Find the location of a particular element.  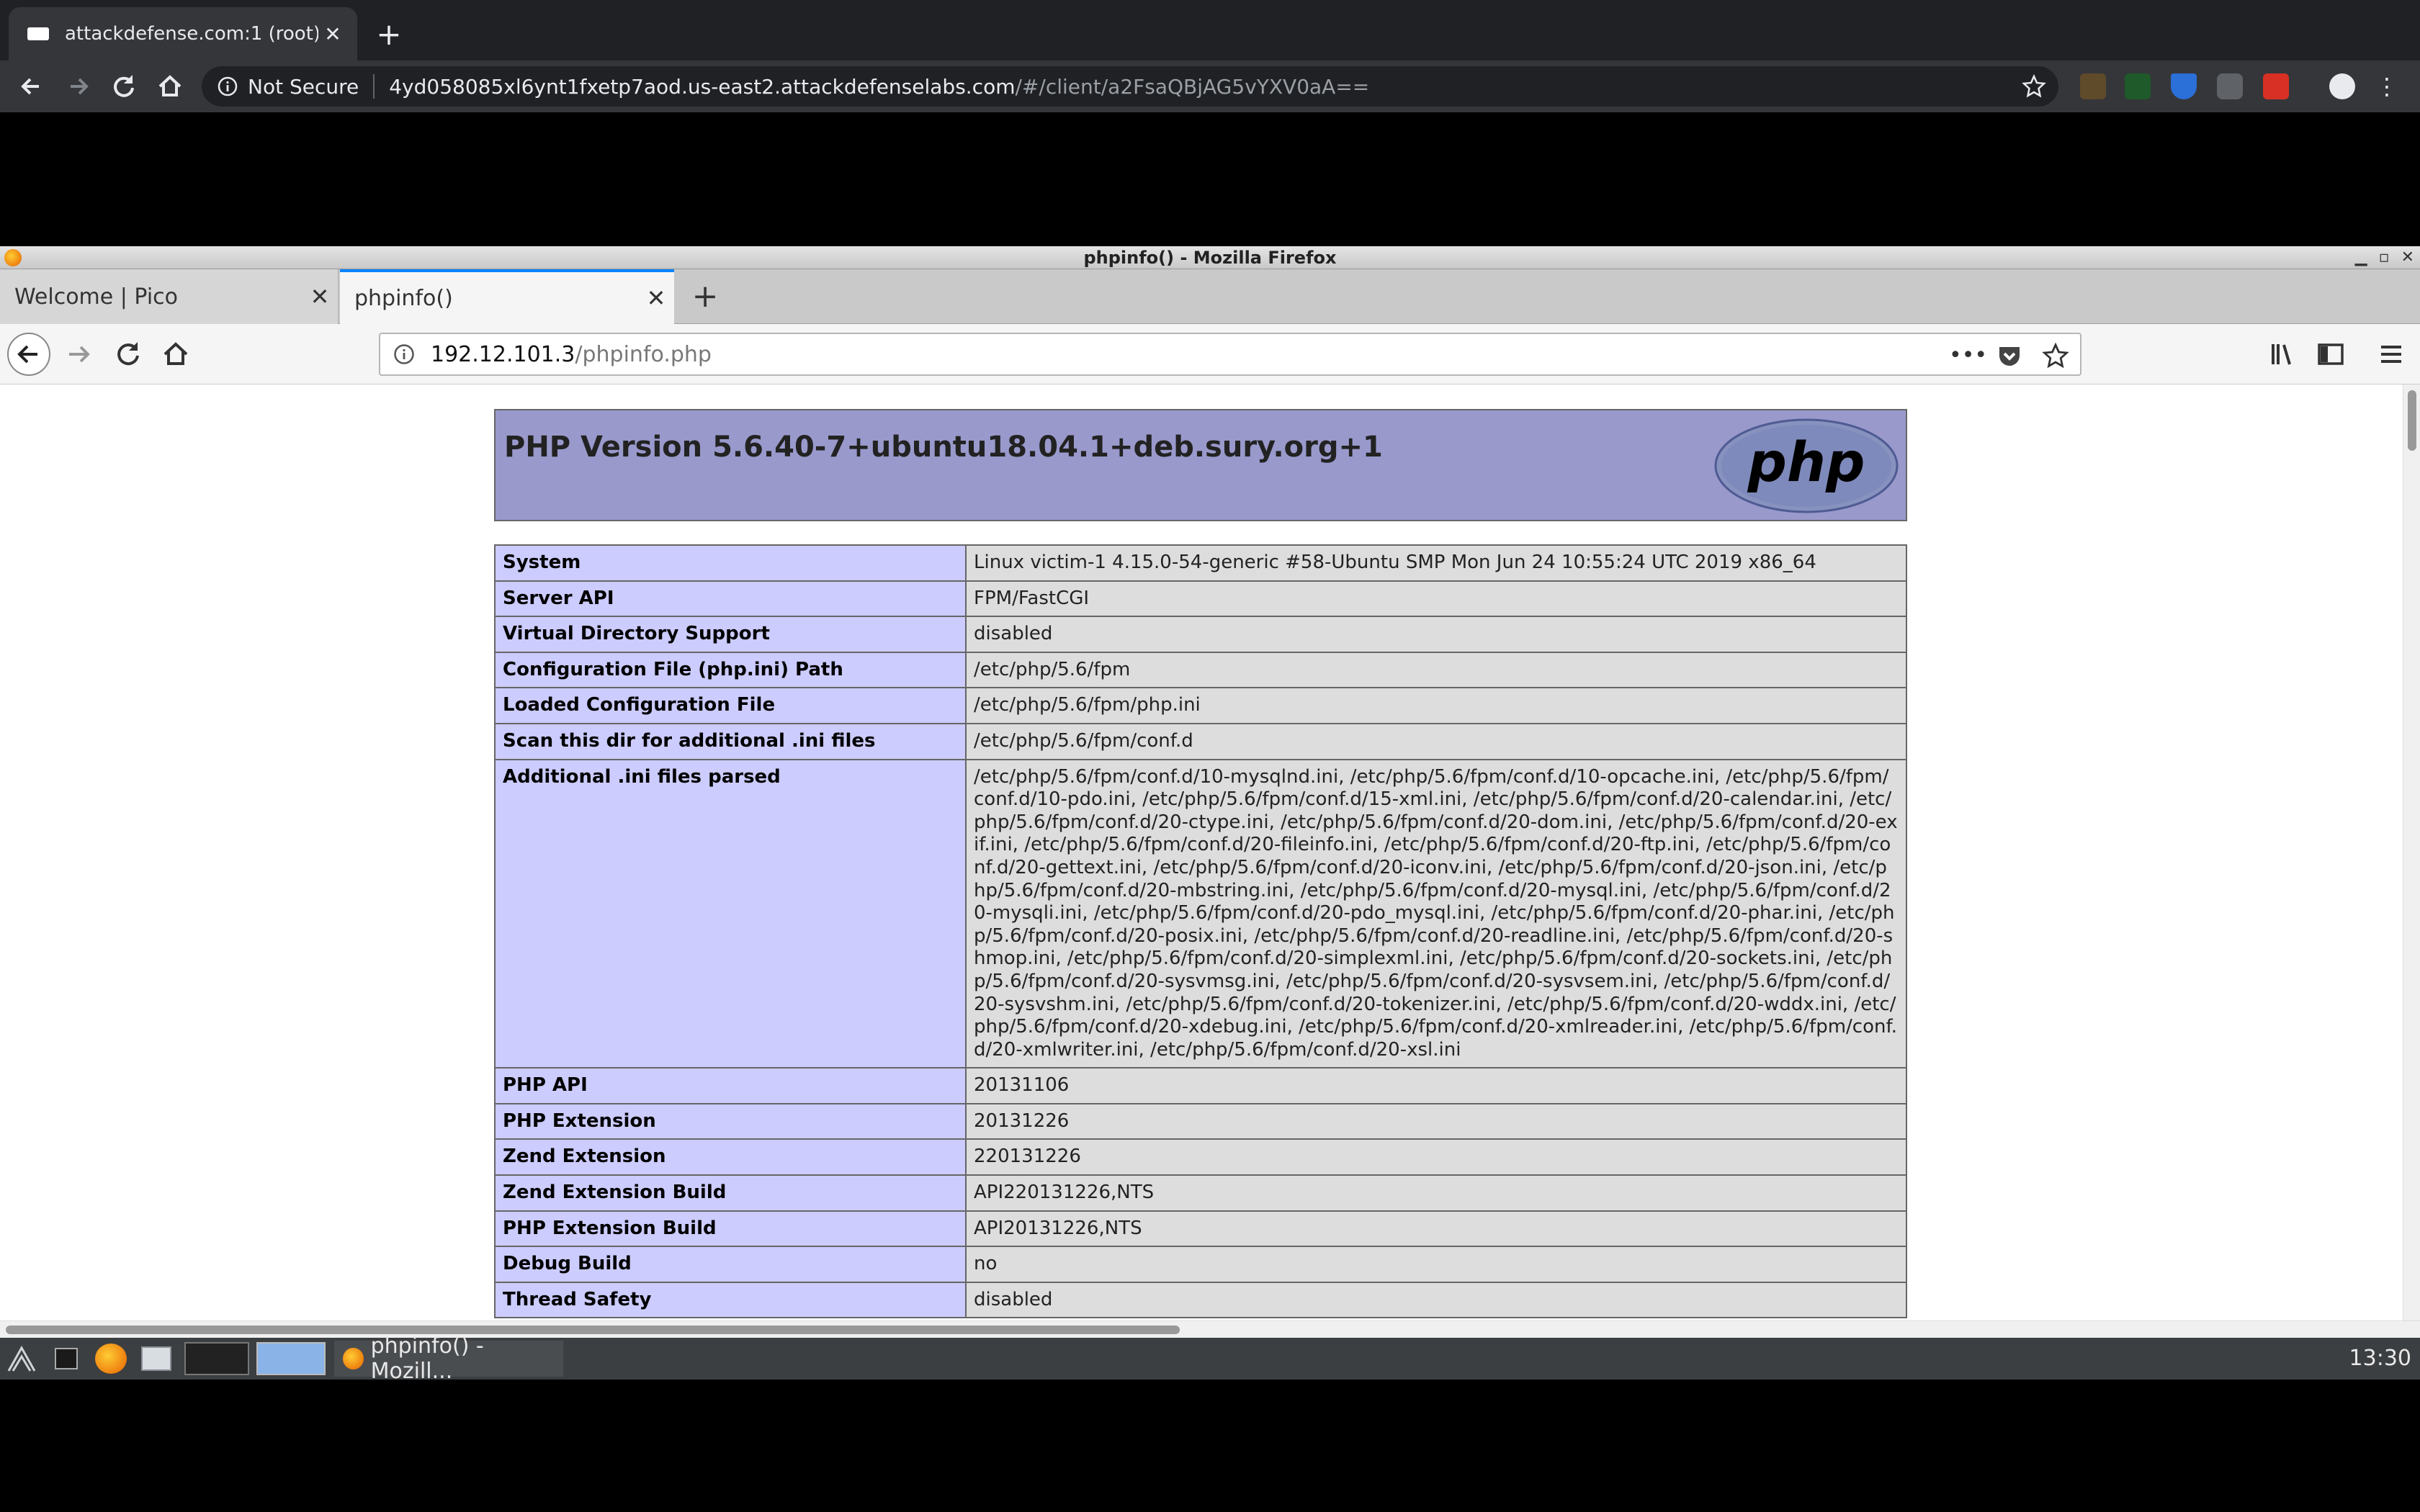

page-favicon-icon is located at coordinates (38, 33).